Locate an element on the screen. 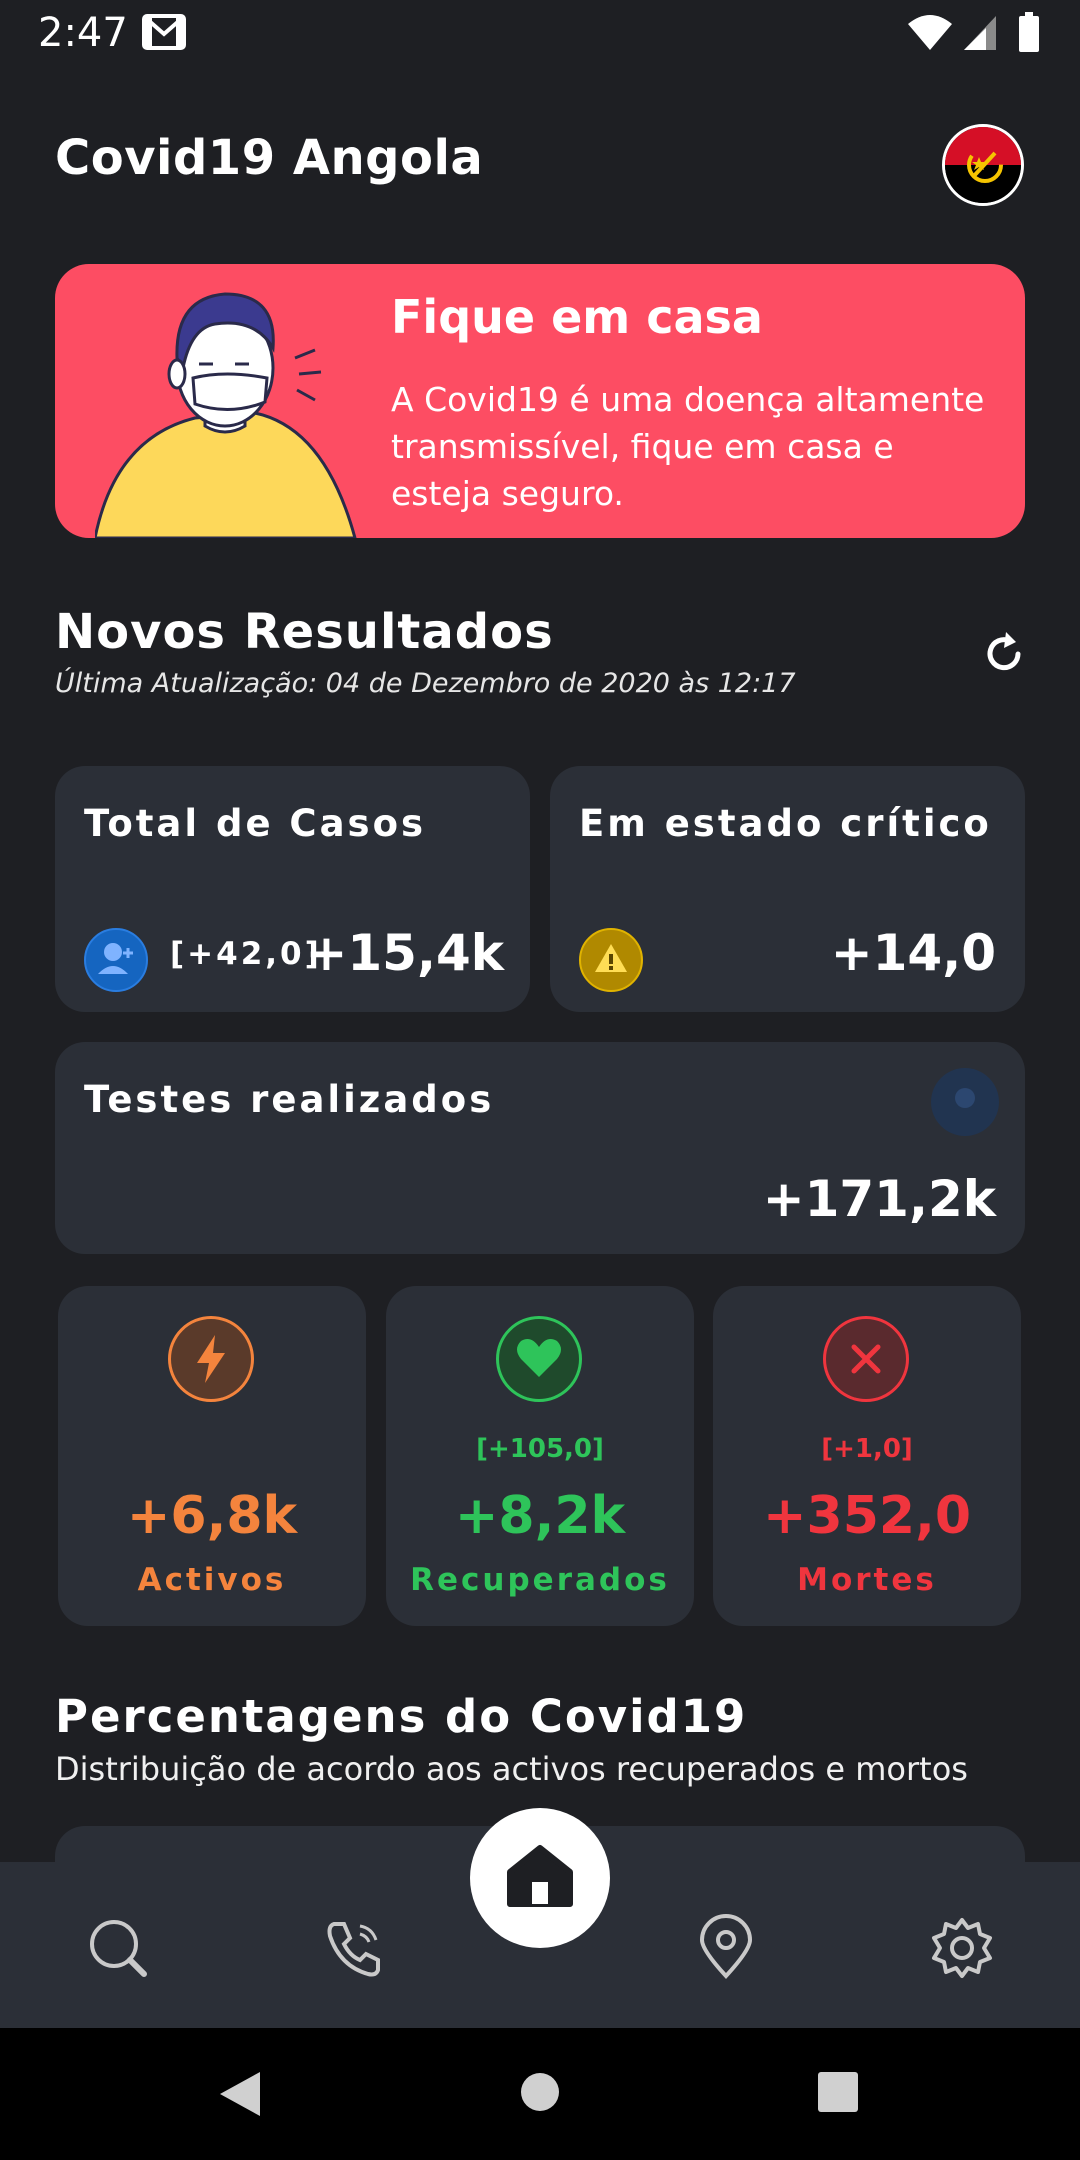  tests-icon is located at coordinates (965, 1102).